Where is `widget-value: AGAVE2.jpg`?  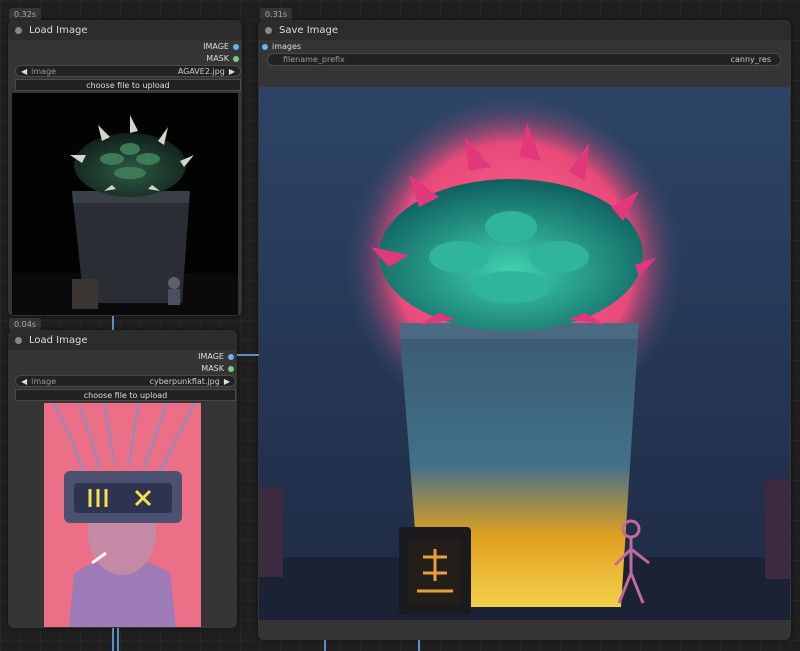 widget-value: AGAVE2.jpg is located at coordinates (201, 71).